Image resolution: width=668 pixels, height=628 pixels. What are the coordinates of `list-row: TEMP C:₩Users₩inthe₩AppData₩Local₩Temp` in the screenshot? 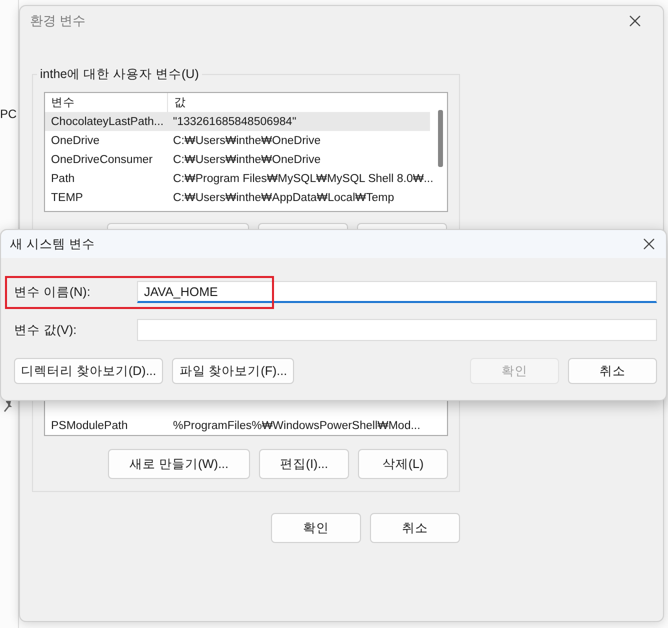 It's located at (237, 197).